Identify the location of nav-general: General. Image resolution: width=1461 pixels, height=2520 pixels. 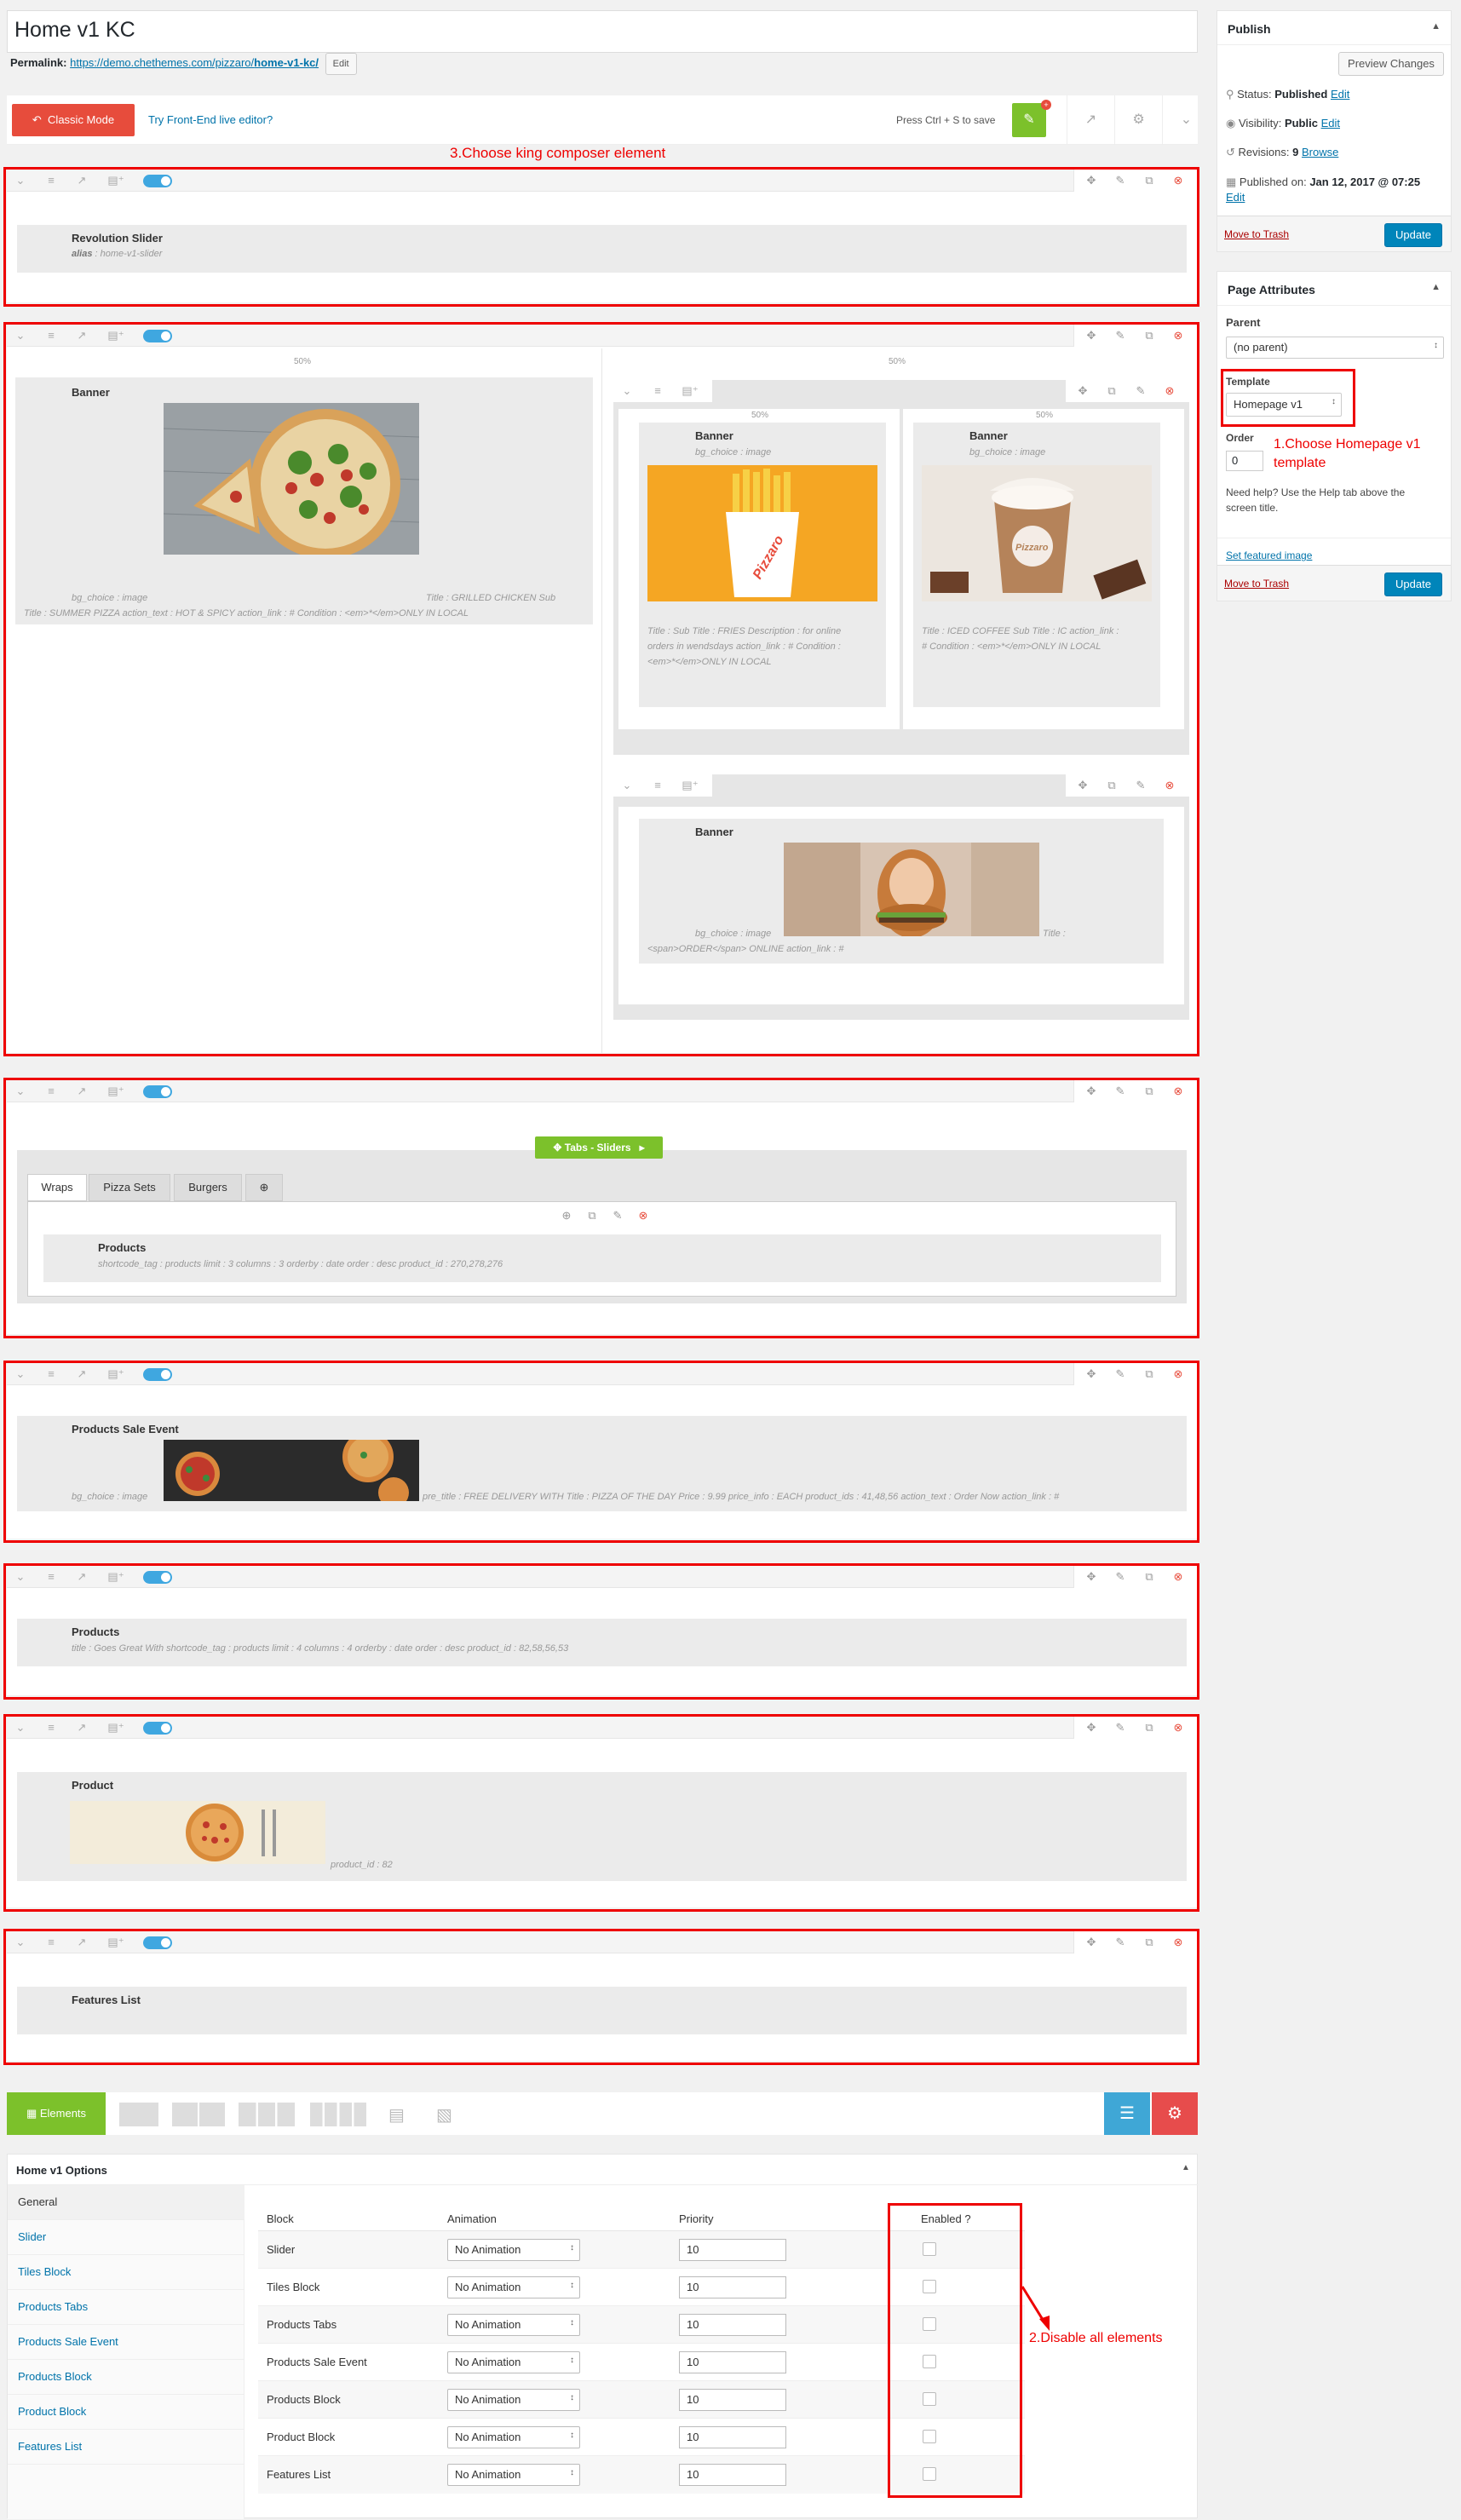
(126, 2202).